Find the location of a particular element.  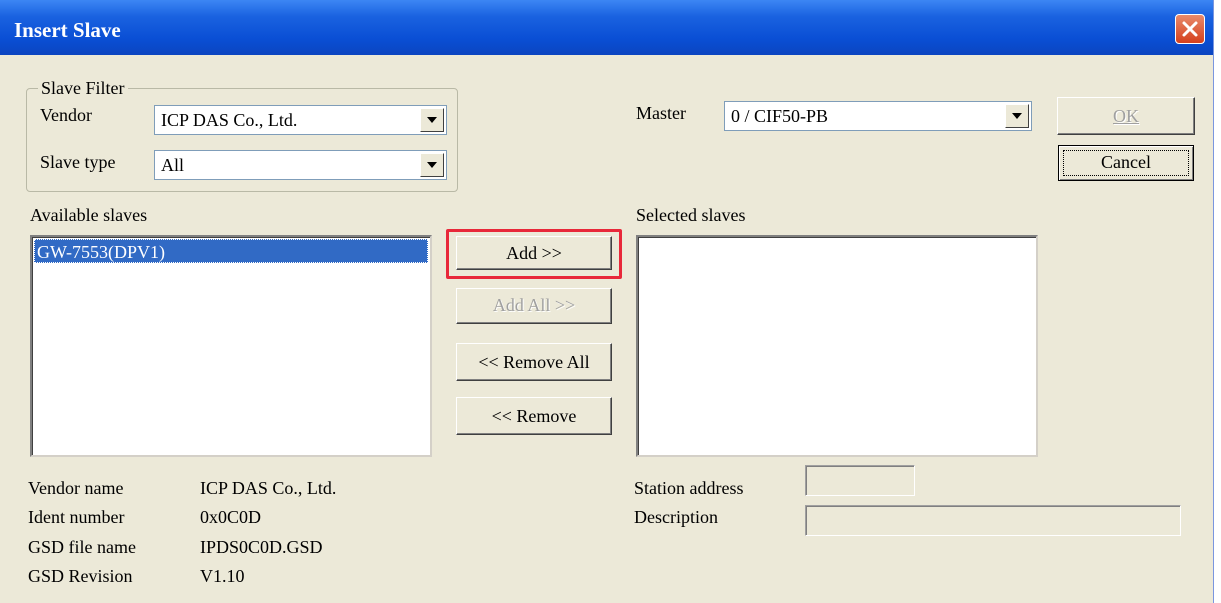

master-label: Master is located at coordinates (661, 113).